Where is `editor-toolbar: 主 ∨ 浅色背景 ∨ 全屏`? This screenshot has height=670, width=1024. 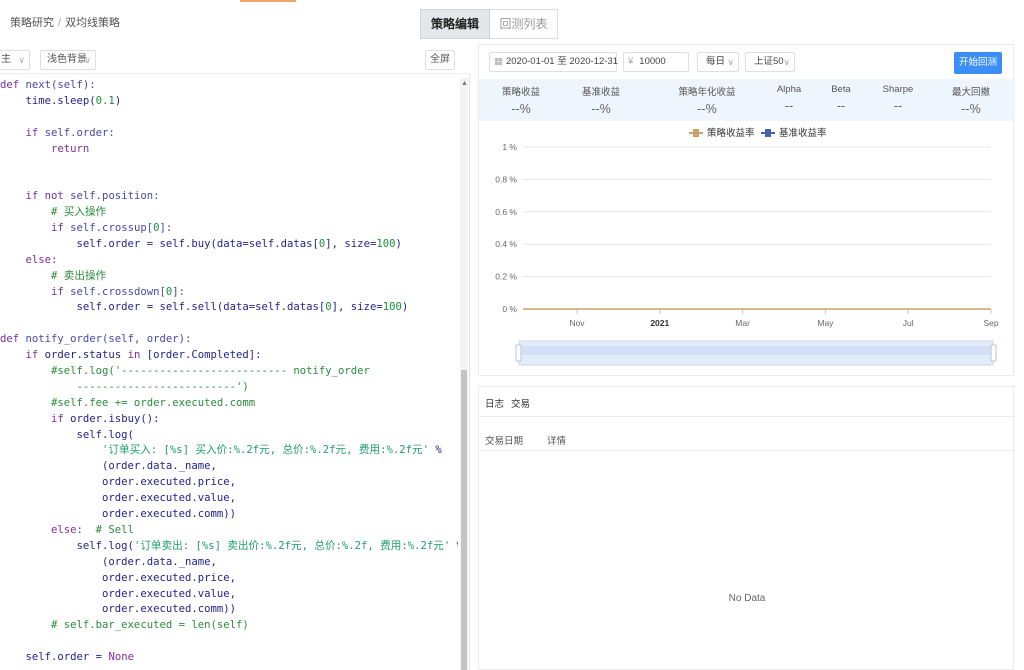
editor-toolbar: 主 ∨ 浅色背景 ∨ 全屏 is located at coordinates (235, 59).